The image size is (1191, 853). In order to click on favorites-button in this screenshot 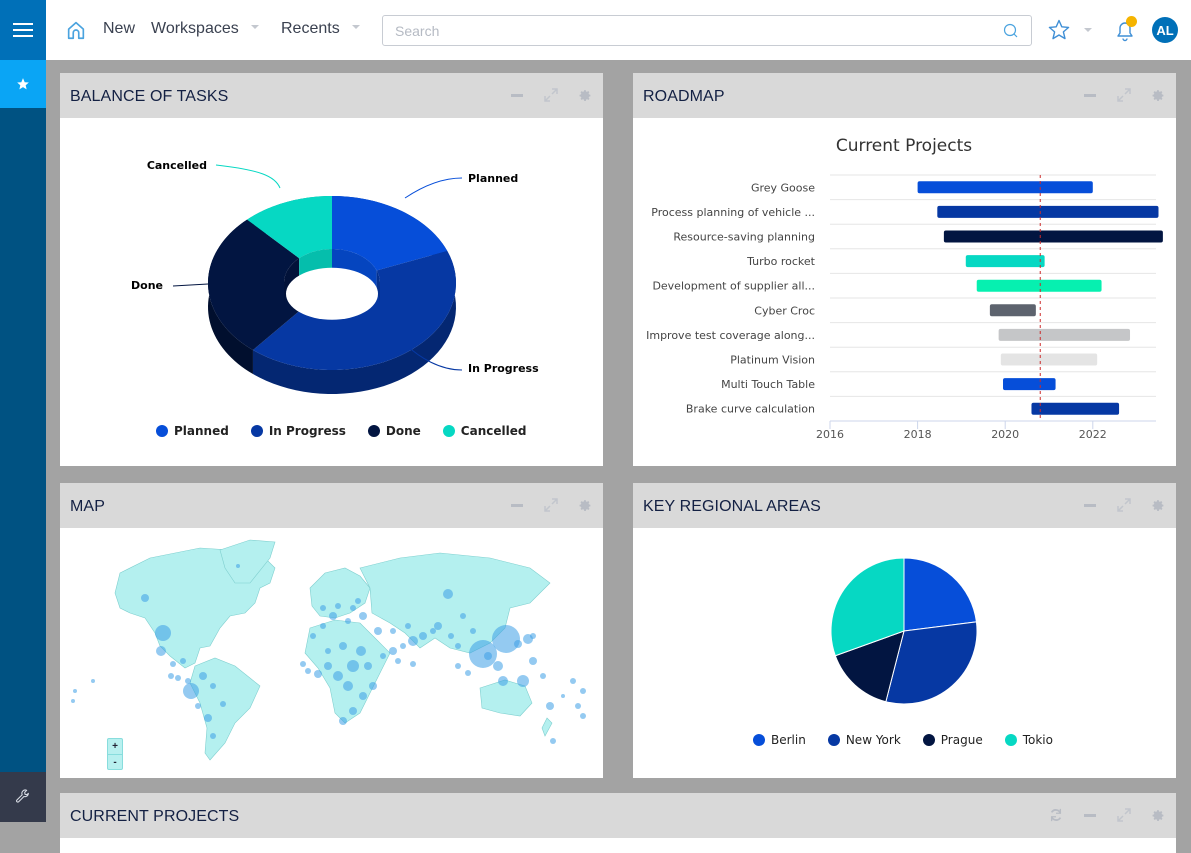, I will do `click(23, 84)`.